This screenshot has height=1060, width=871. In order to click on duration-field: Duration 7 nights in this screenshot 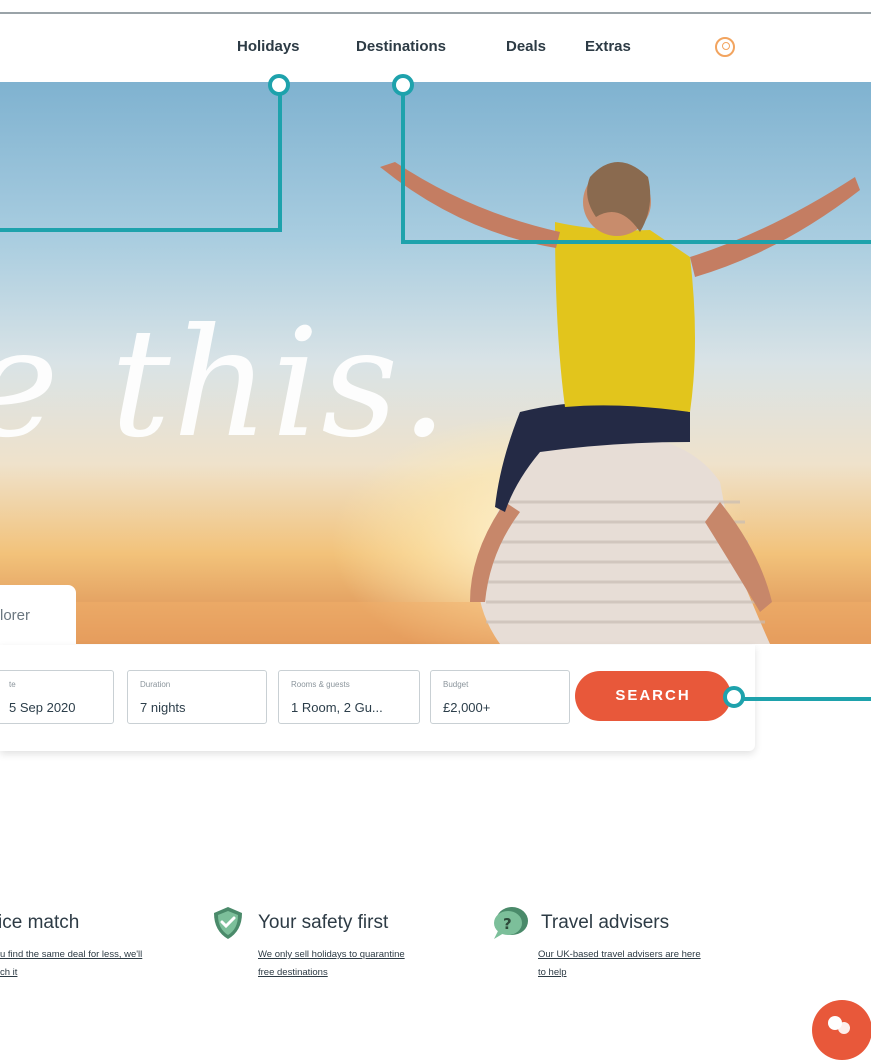, I will do `click(197, 697)`.